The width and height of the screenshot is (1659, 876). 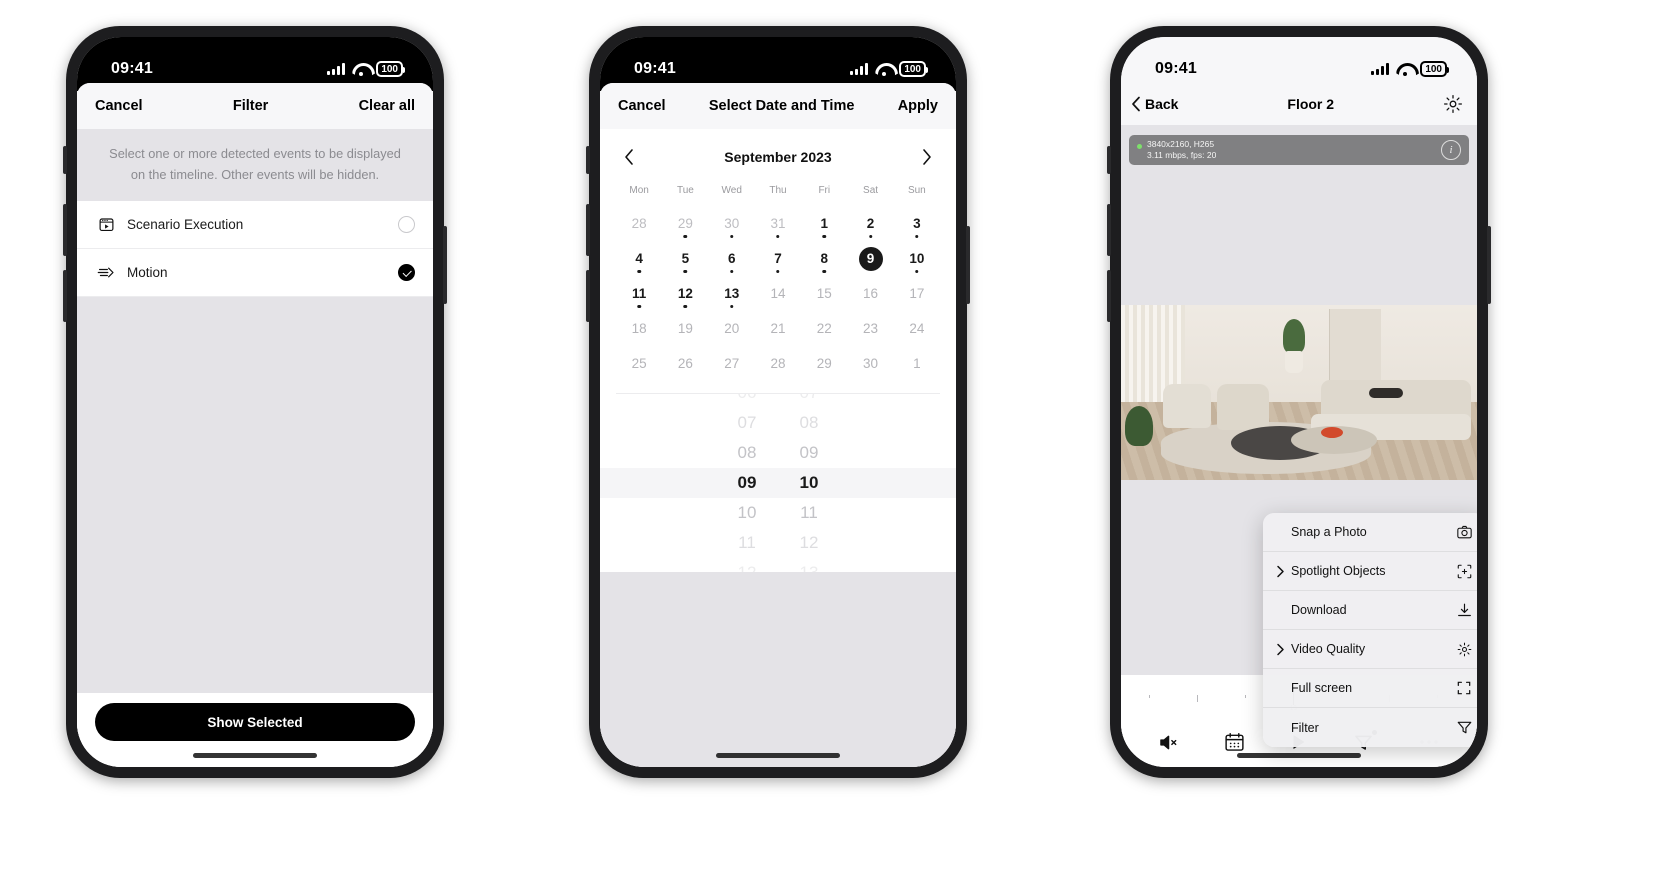 I want to click on mute-icon, so click(x=1169, y=742).